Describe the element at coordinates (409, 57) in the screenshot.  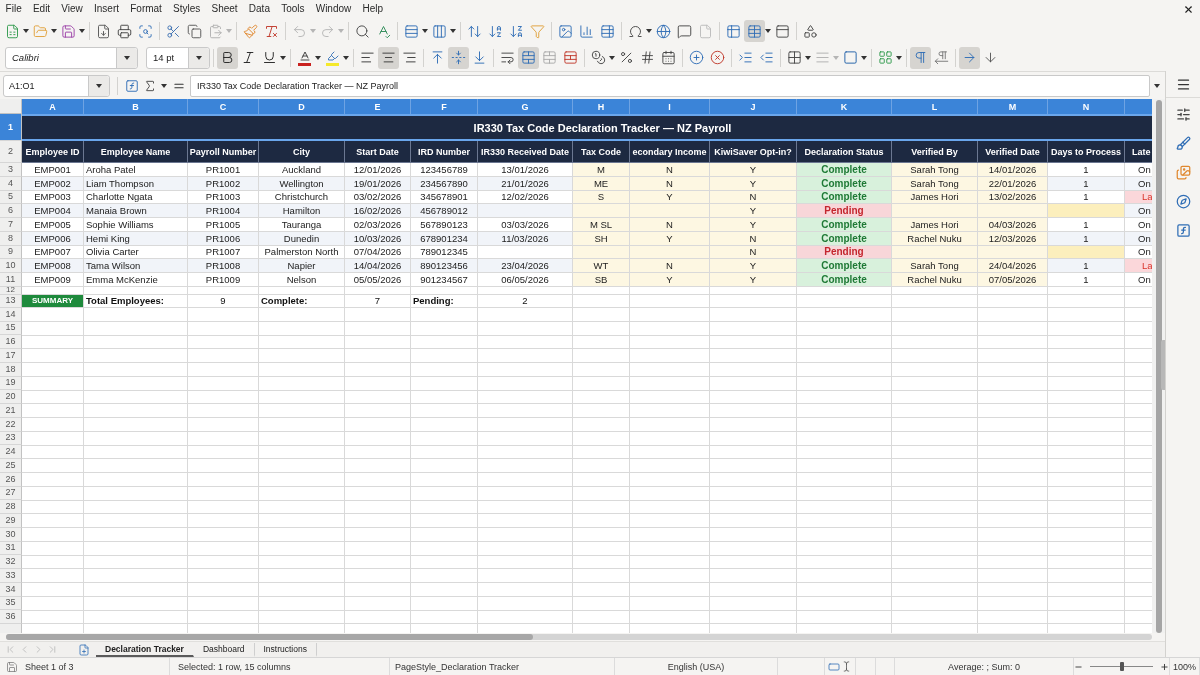
I see `align-right-icon` at that location.